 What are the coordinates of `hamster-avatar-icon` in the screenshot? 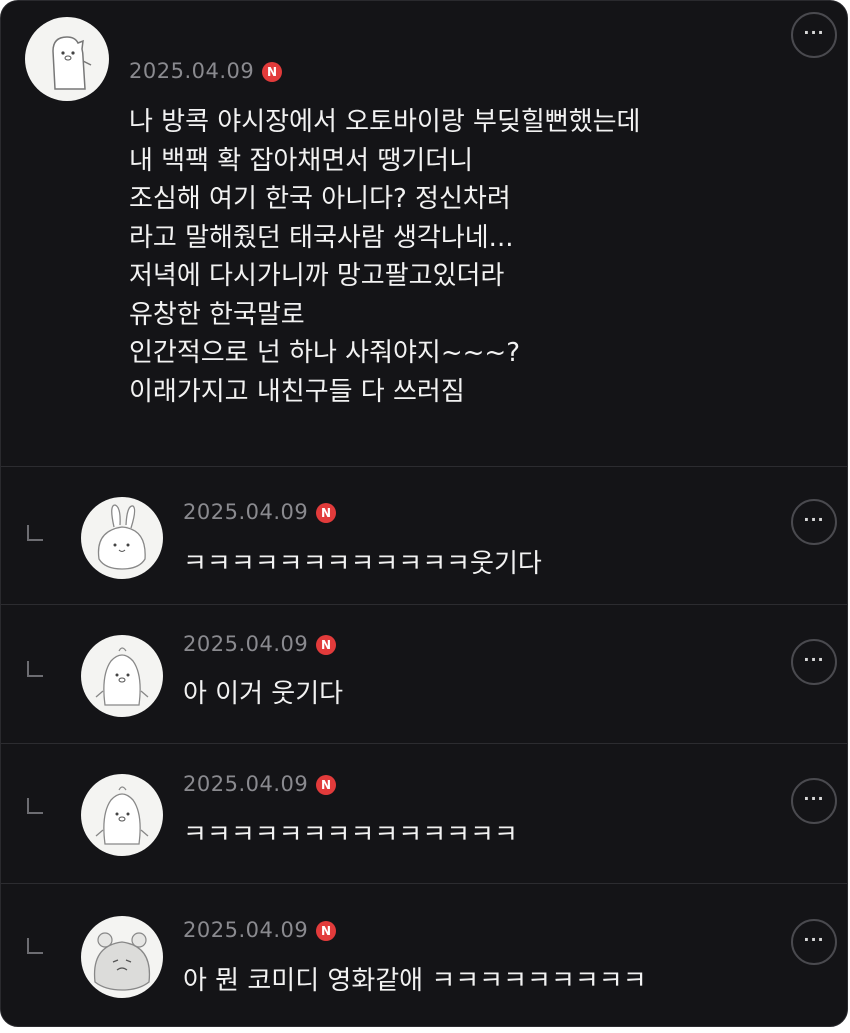 It's located at (122, 957).